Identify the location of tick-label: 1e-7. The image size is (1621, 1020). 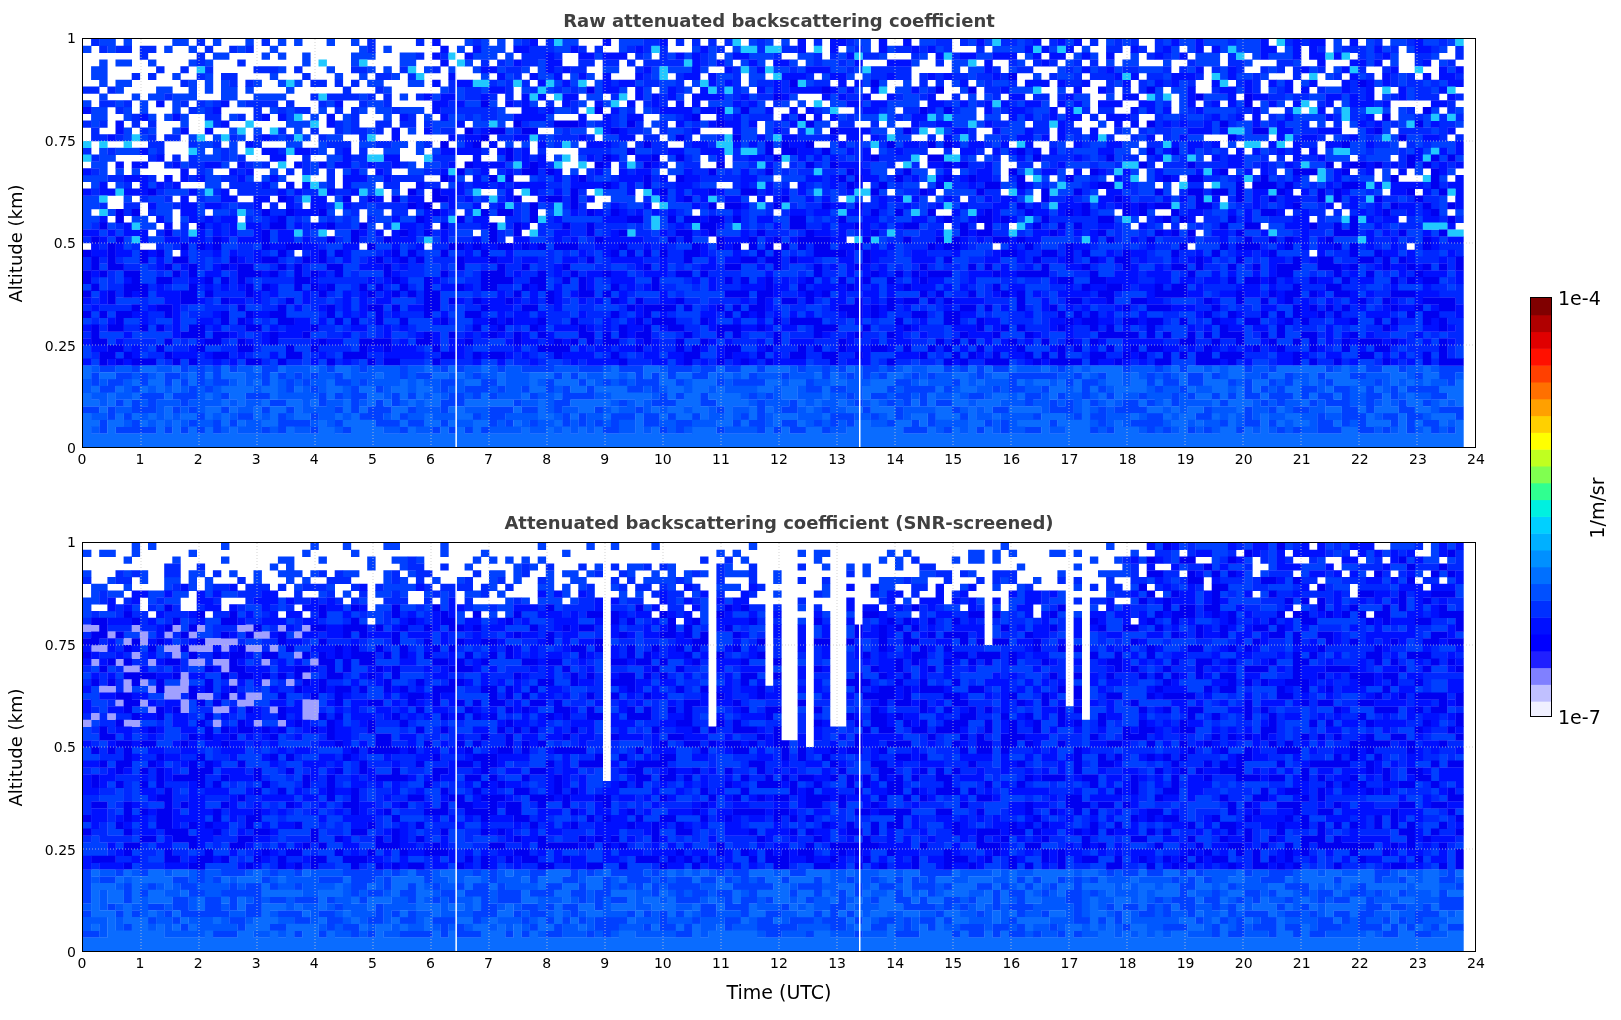
(1579, 717).